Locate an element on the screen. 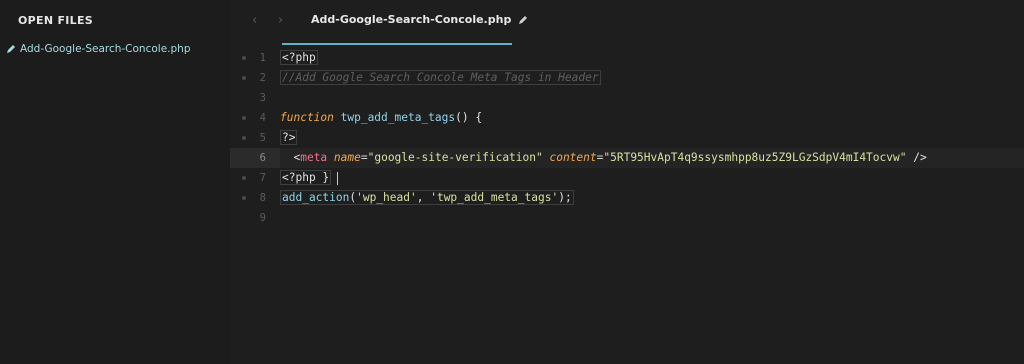  line-number: 2 is located at coordinates (262, 78).